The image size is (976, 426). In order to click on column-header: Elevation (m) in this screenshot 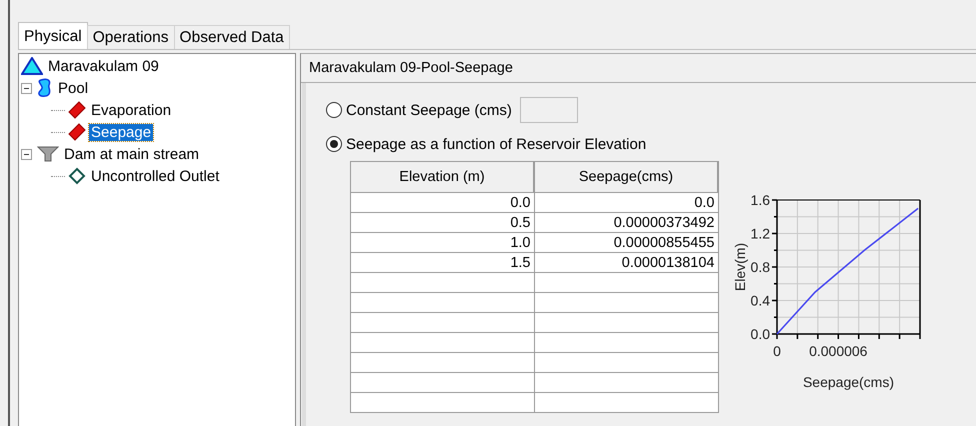, I will do `click(442, 177)`.